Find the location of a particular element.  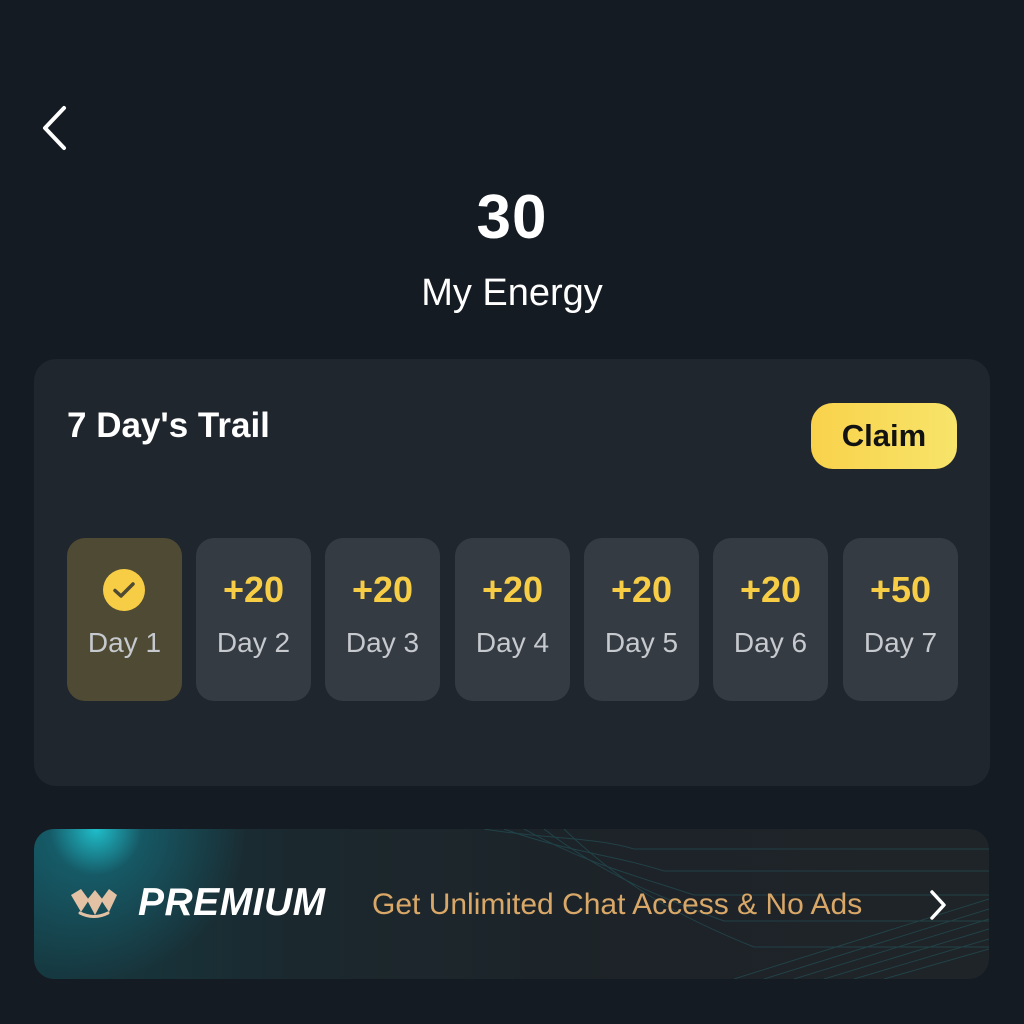

chevron-left-icon is located at coordinates (54, 128).